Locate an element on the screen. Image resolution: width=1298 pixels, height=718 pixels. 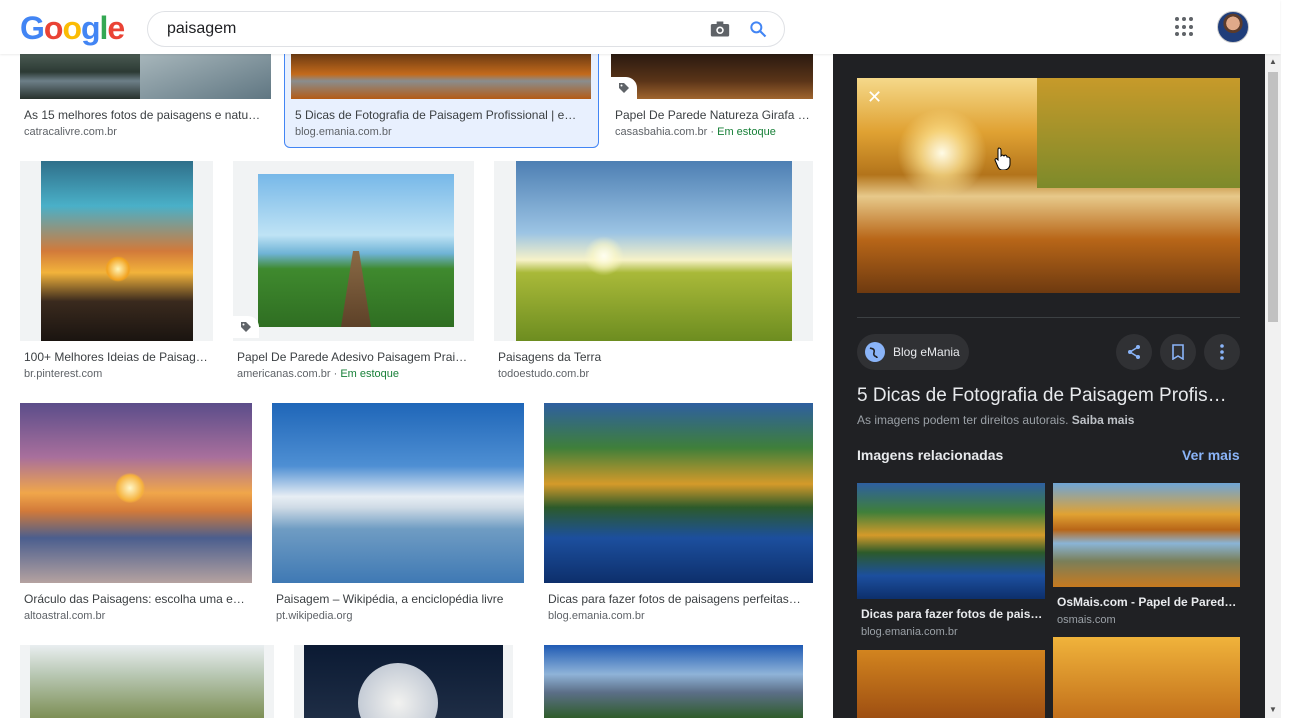
search-icon is located at coordinates (758, 29).